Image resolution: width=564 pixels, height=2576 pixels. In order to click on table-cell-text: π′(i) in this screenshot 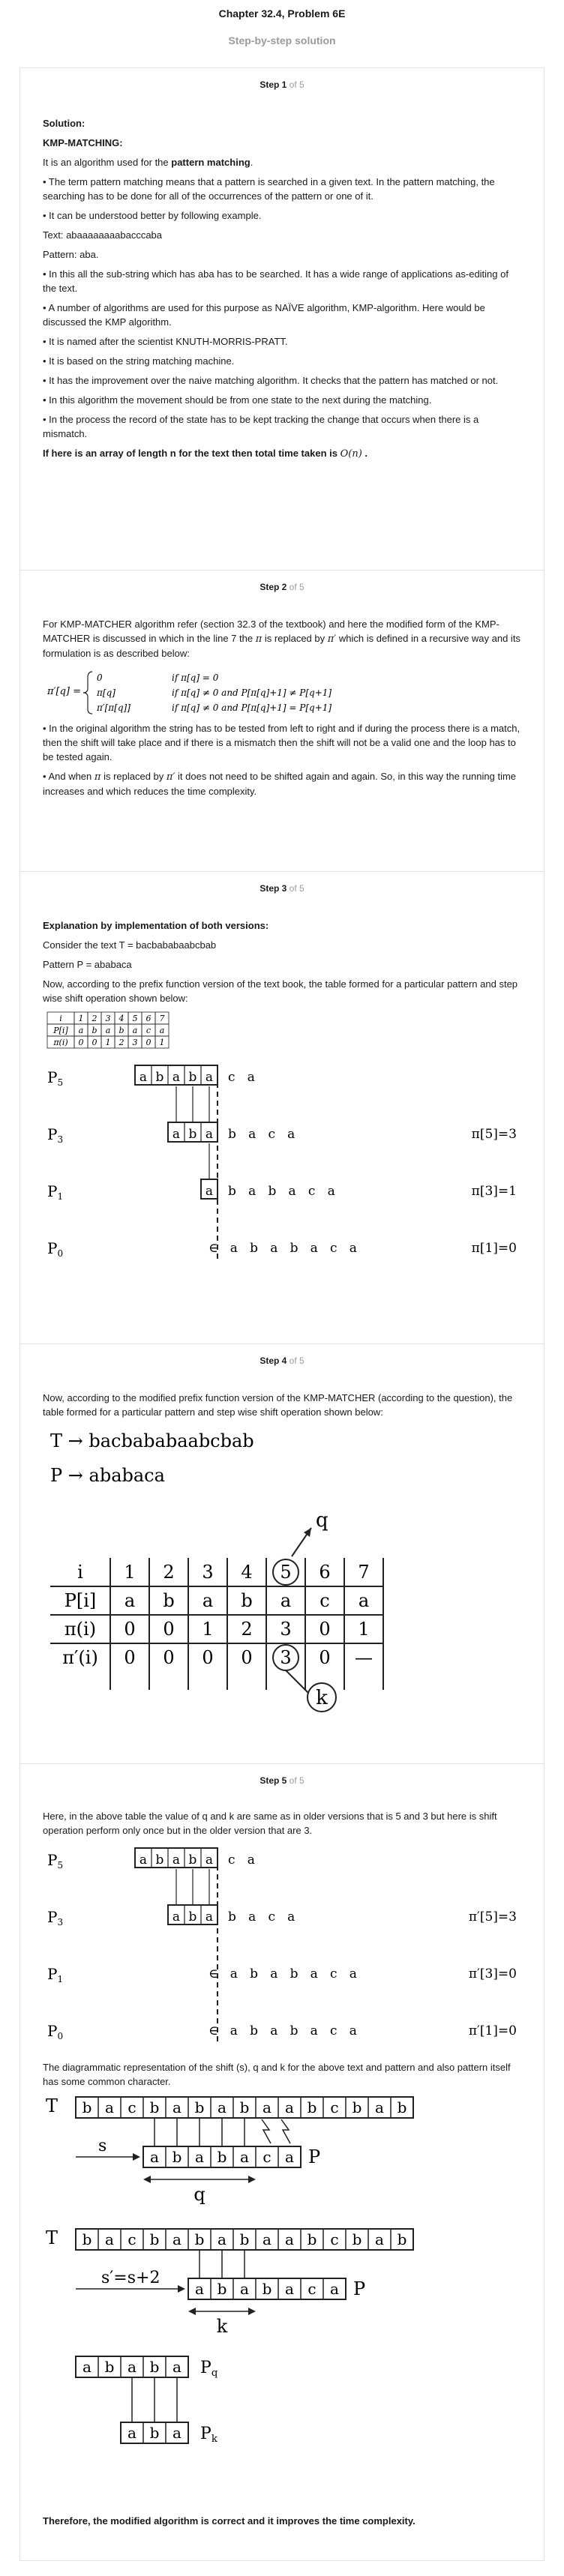, I will do `click(80, 1658)`.